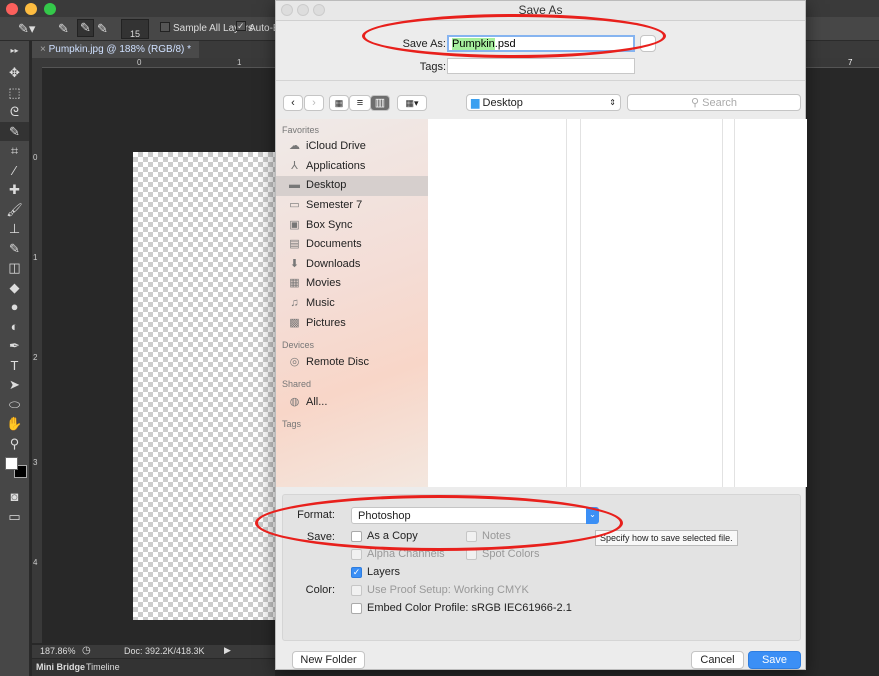  What do you see at coordinates (352, 245) in the screenshot?
I see `sidebar-item-documents: ▤ Documents` at bounding box center [352, 245].